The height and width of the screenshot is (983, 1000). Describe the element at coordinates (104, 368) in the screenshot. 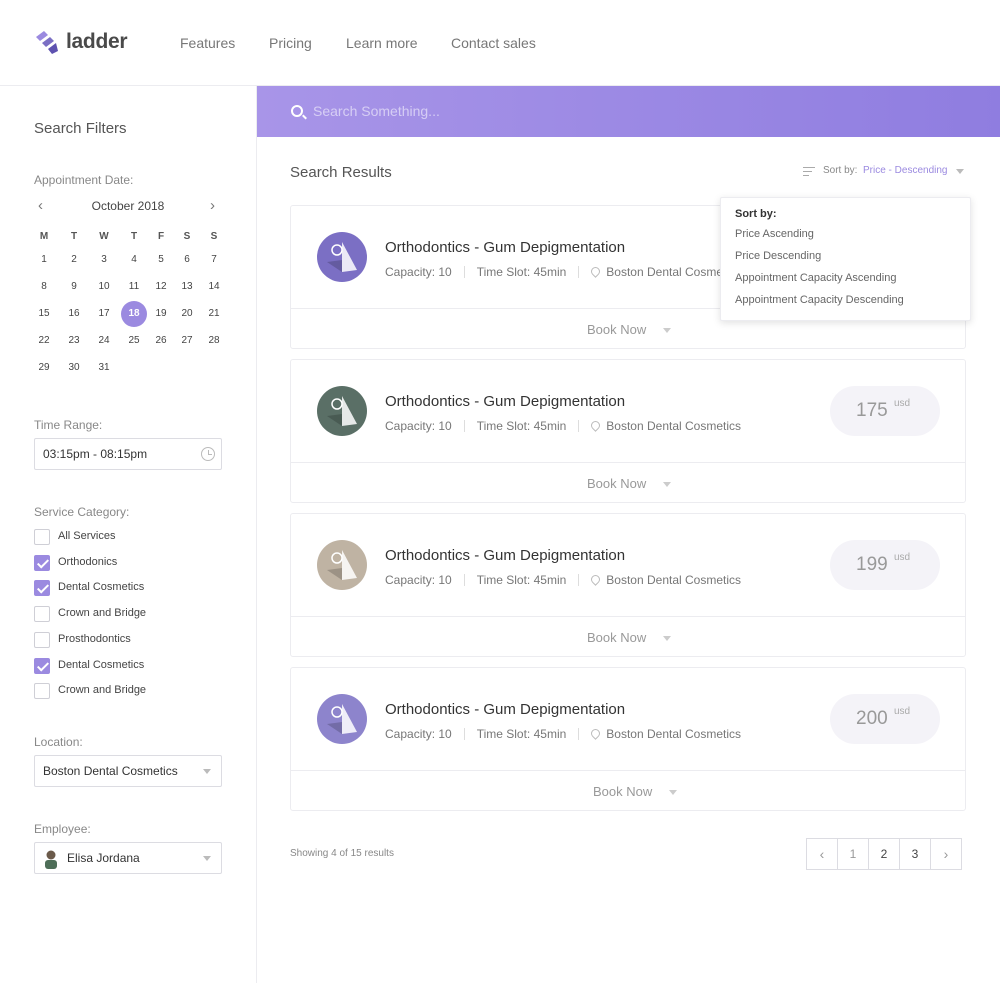

I see `calendar-day: 31` at that location.